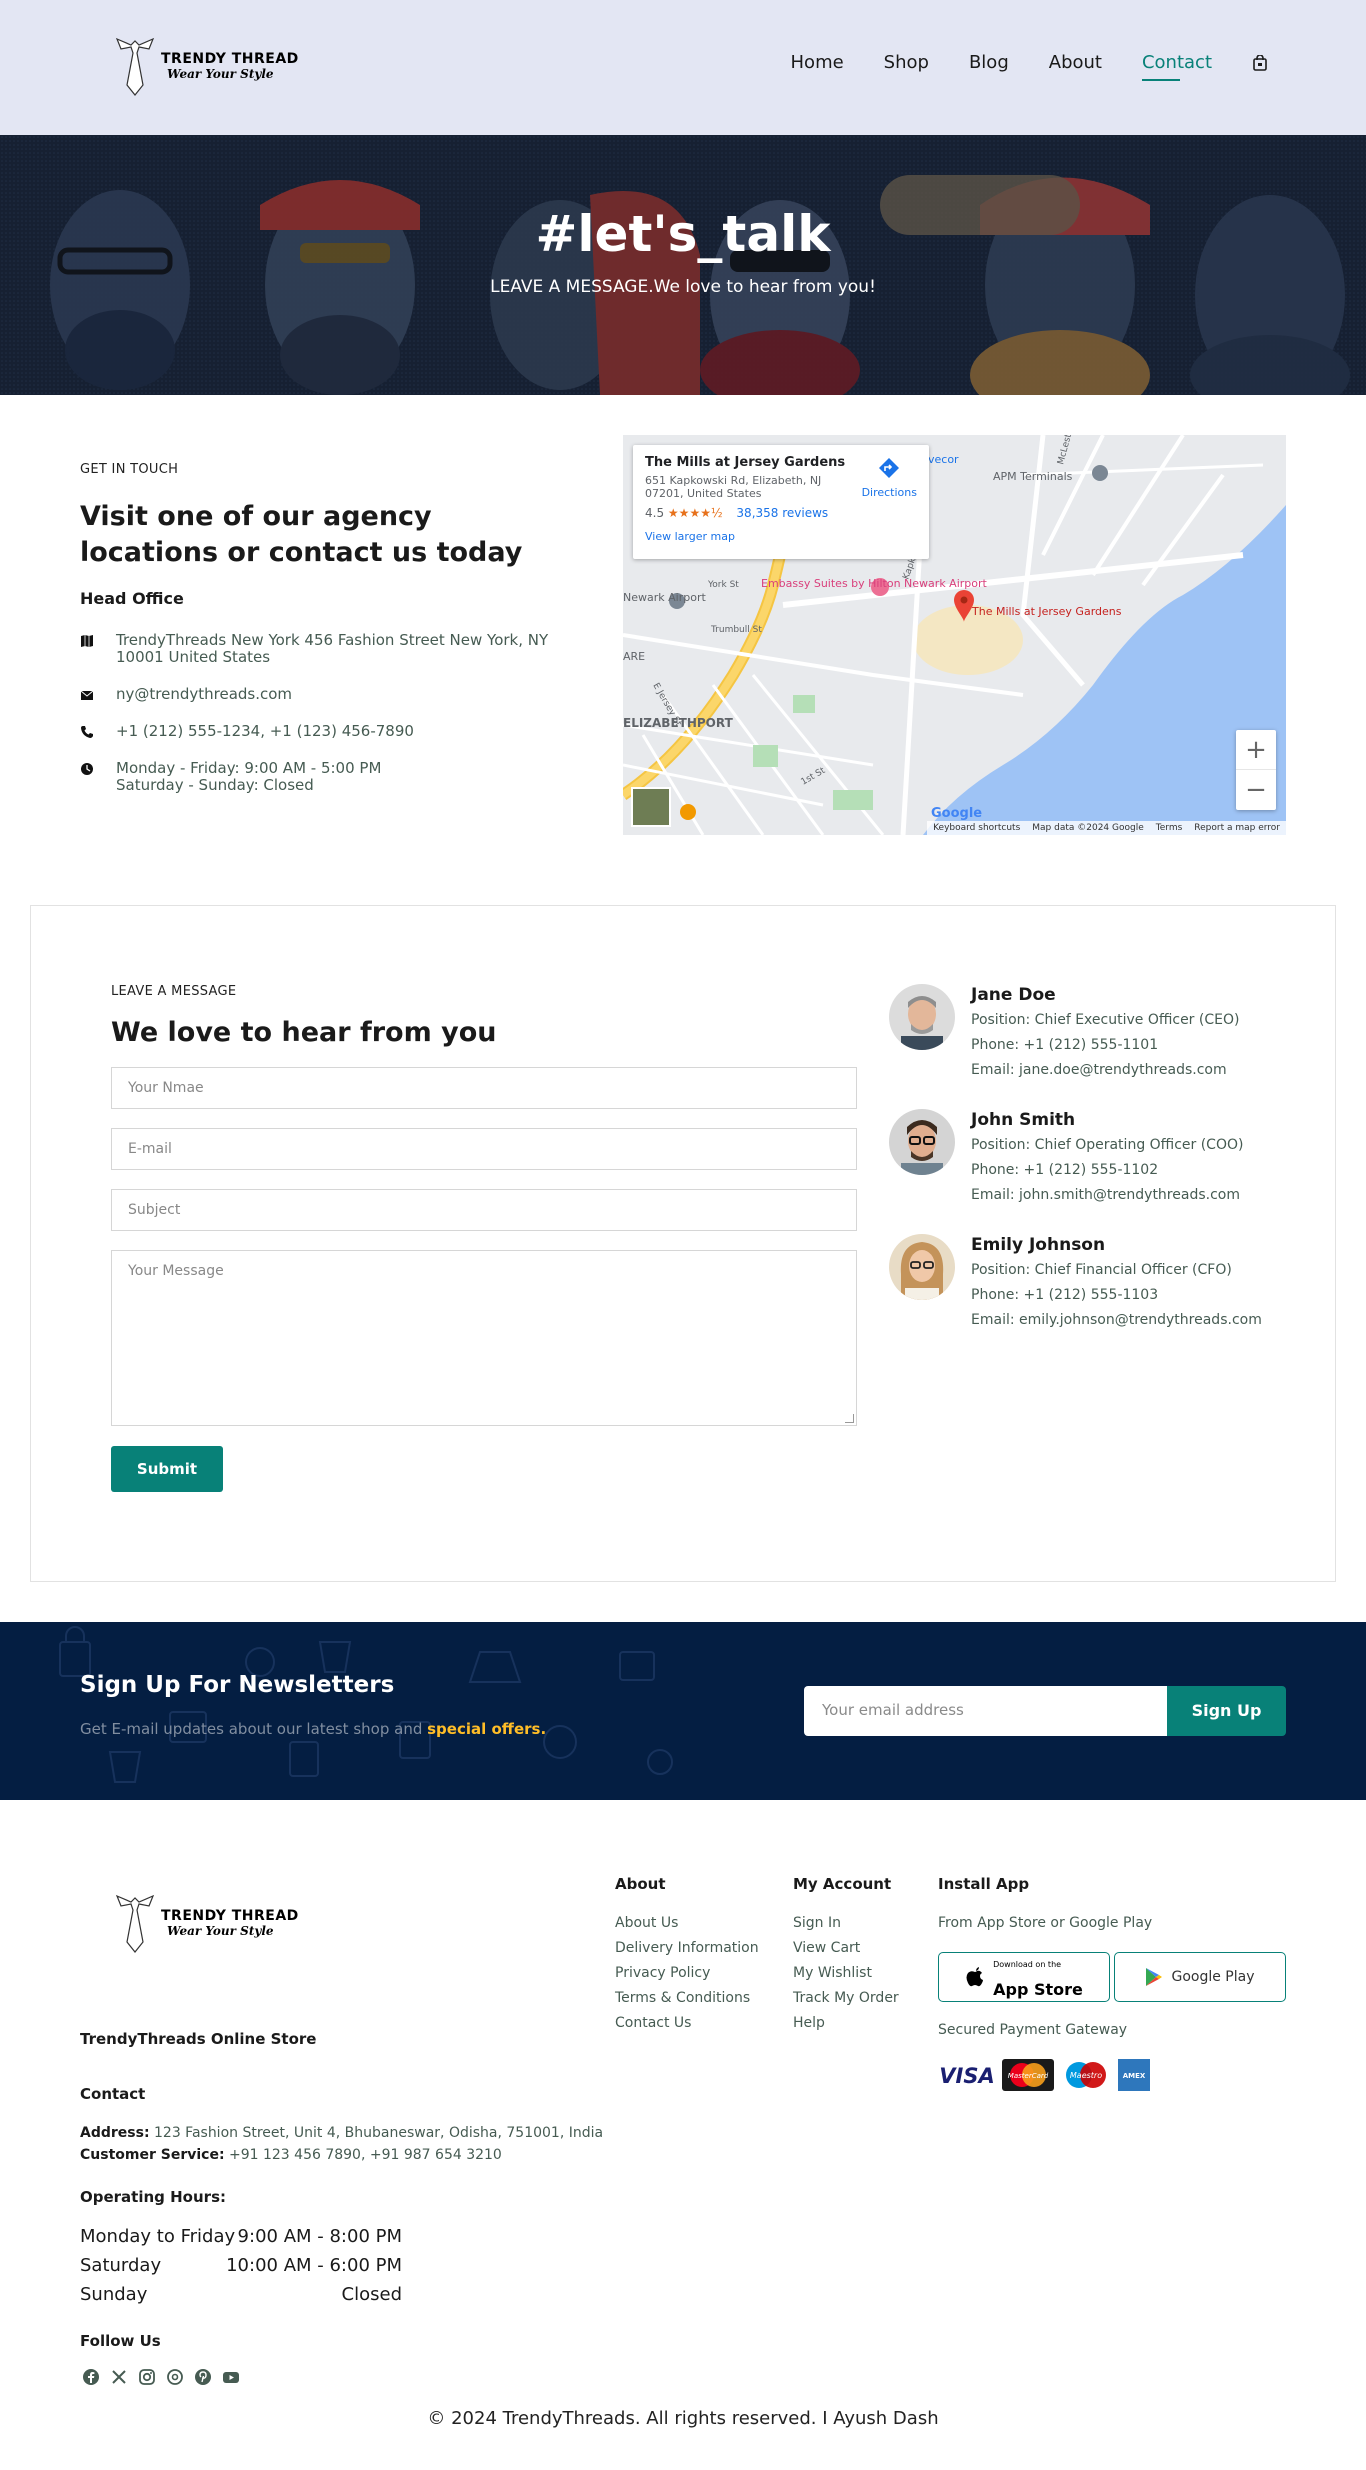 The width and height of the screenshot is (1366, 2470). What do you see at coordinates (325, 694) in the screenshot?
I see `office-email: ny@trendythreads.com` at bounding box center [325, 694].